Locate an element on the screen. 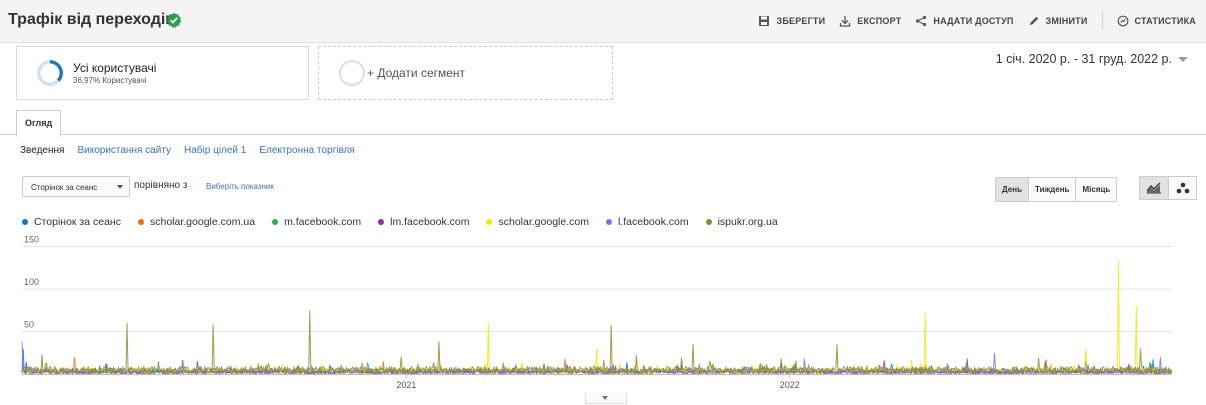  insights-button: СТАТИСТИКА is located at coordinates (1156, 21).